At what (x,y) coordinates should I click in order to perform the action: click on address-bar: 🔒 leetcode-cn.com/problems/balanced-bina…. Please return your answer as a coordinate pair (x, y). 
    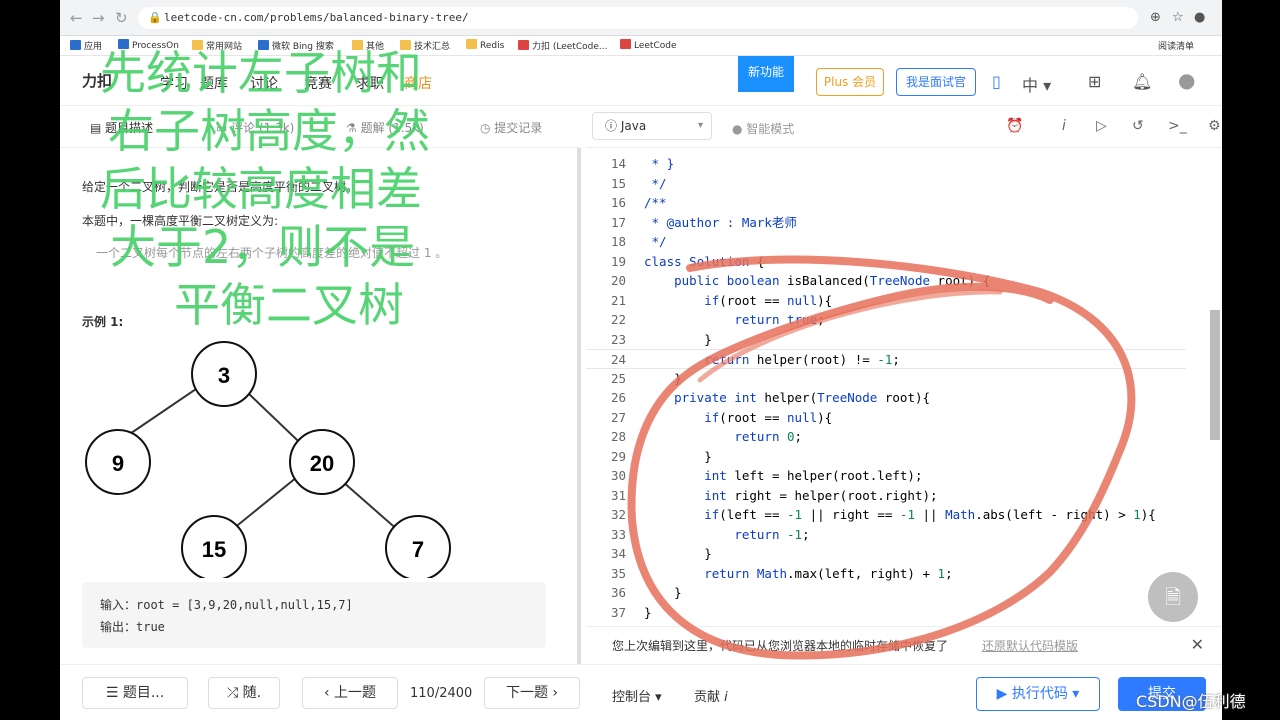
    Looking at the image, I should click on (638, 18).